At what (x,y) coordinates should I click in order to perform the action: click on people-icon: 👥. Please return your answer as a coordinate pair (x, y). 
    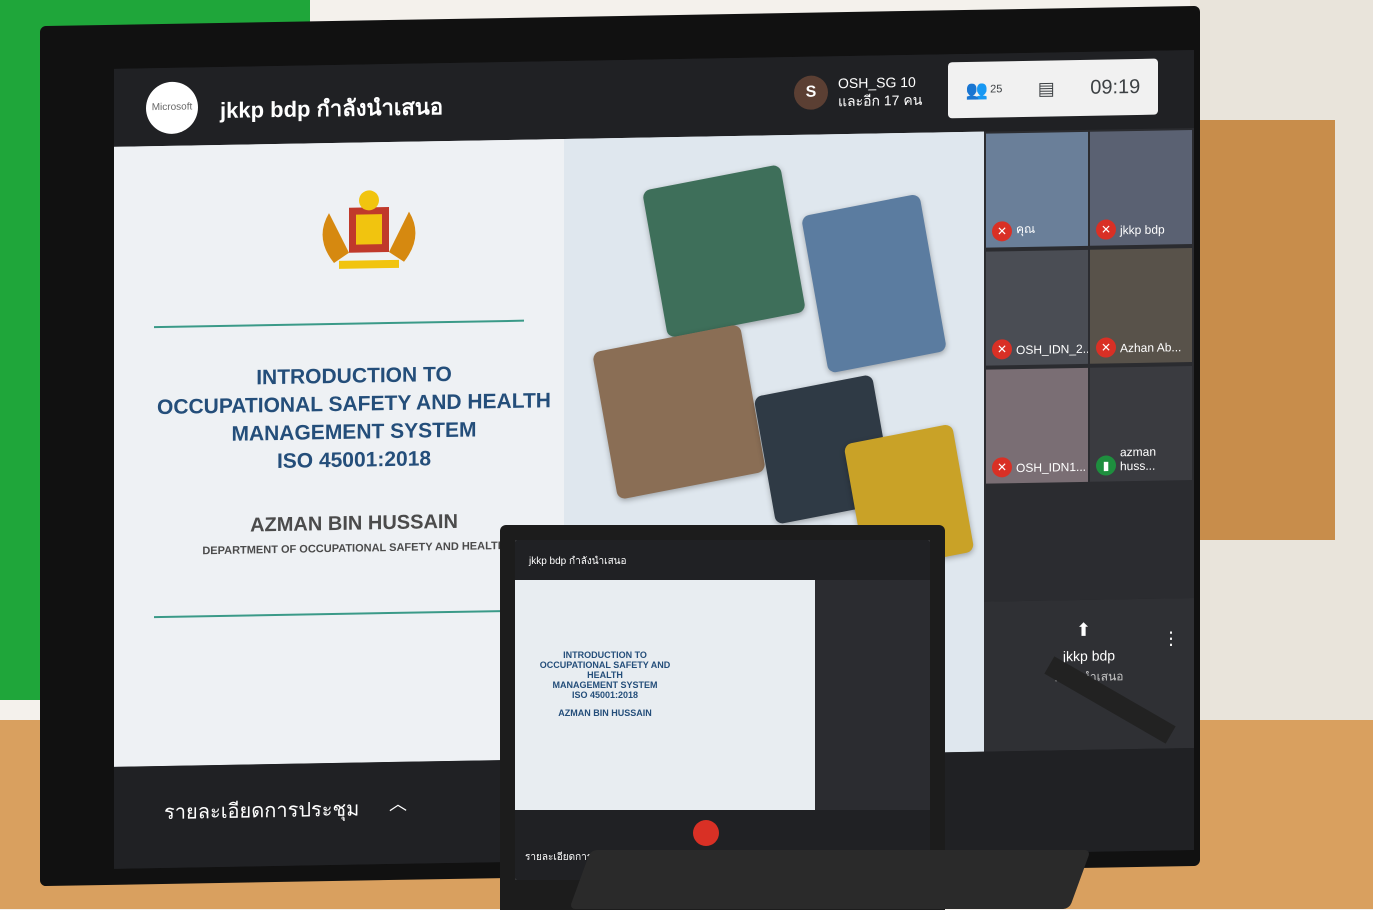
    Looking at the image, I should click on (977, 89).